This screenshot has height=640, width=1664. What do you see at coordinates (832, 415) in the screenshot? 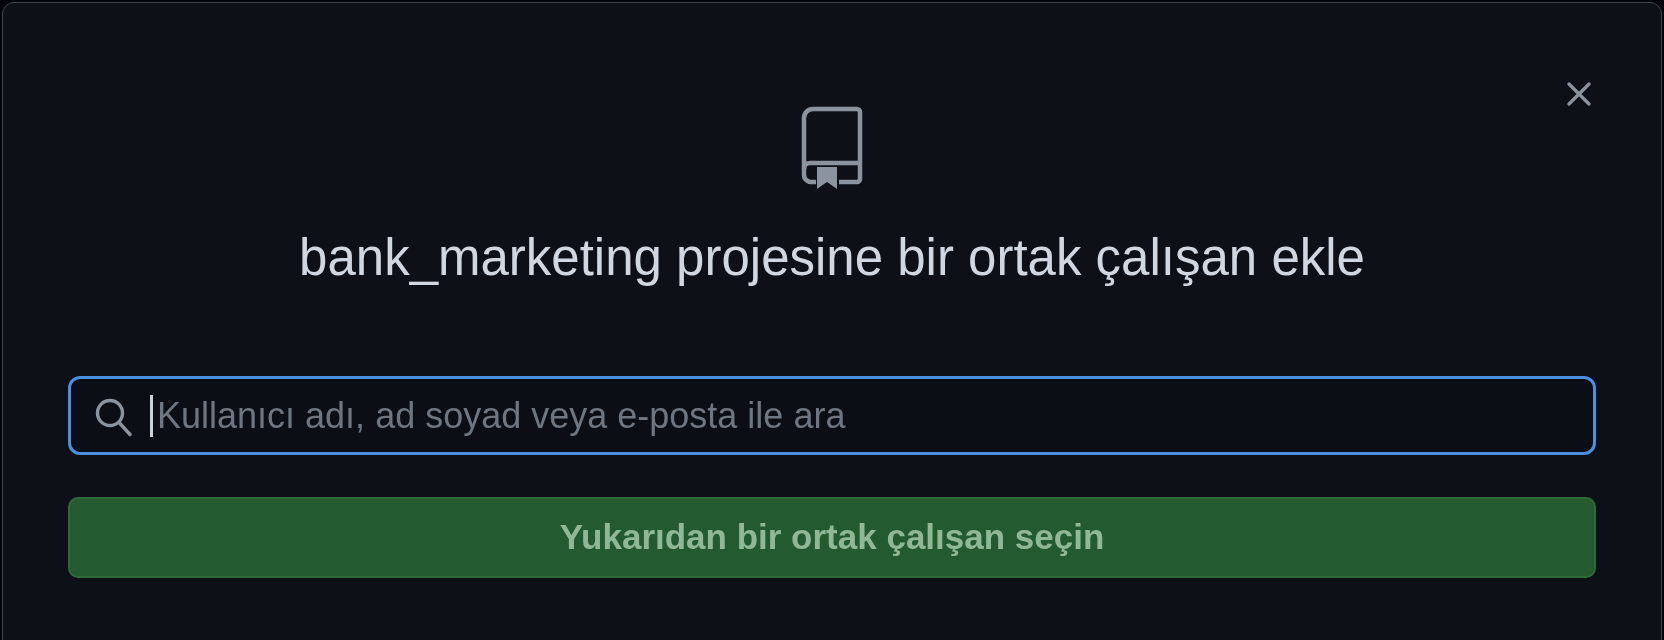
I see `search-field: Kullanıcı adı, ad soyad veya e-posta ile ara` at bounding box center [832, 415].